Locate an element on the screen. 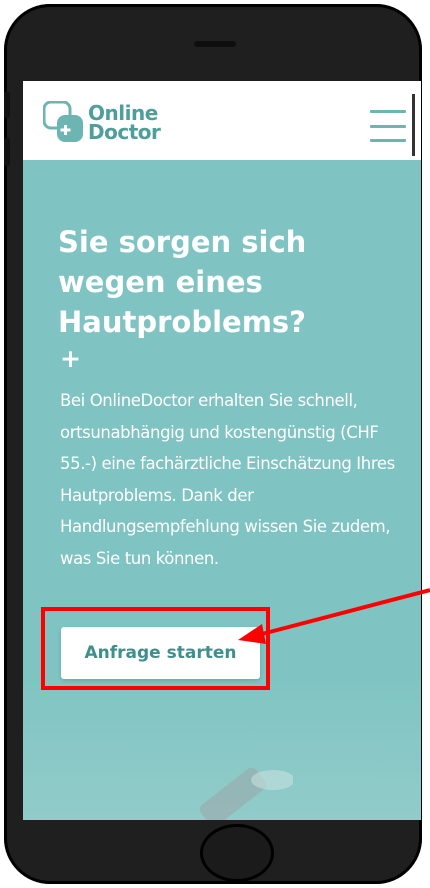 The image size is (430, 888). red-arrow-icon is located at coordinates (334, 616).